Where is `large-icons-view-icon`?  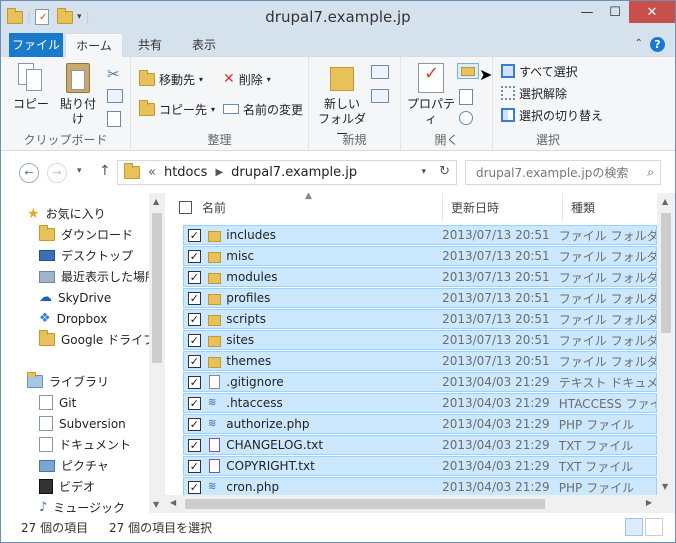
large-icons-view-icon is located at coordinates (654, 527).